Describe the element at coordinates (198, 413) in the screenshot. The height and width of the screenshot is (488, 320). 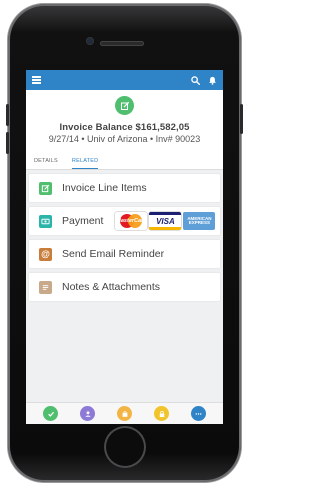
I see `more-icon` at that location.